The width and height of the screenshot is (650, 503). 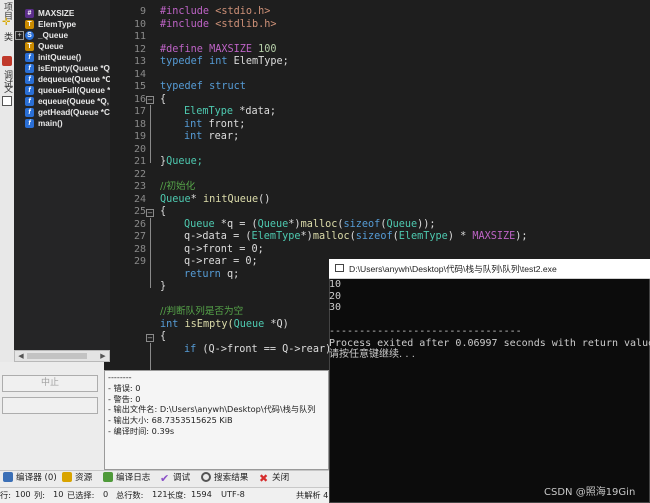 What do you see at coordinates (139, 249) in the screenshot?
I see `line-number: 28` at bounding box center [139, 249].